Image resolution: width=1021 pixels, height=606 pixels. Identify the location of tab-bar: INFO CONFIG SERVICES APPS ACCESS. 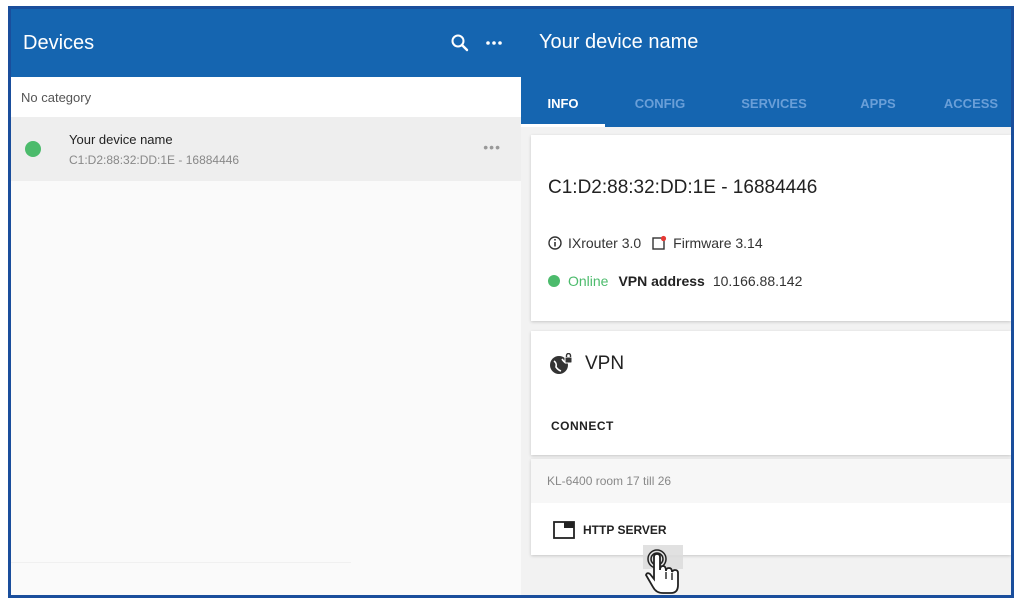
(766, 103).